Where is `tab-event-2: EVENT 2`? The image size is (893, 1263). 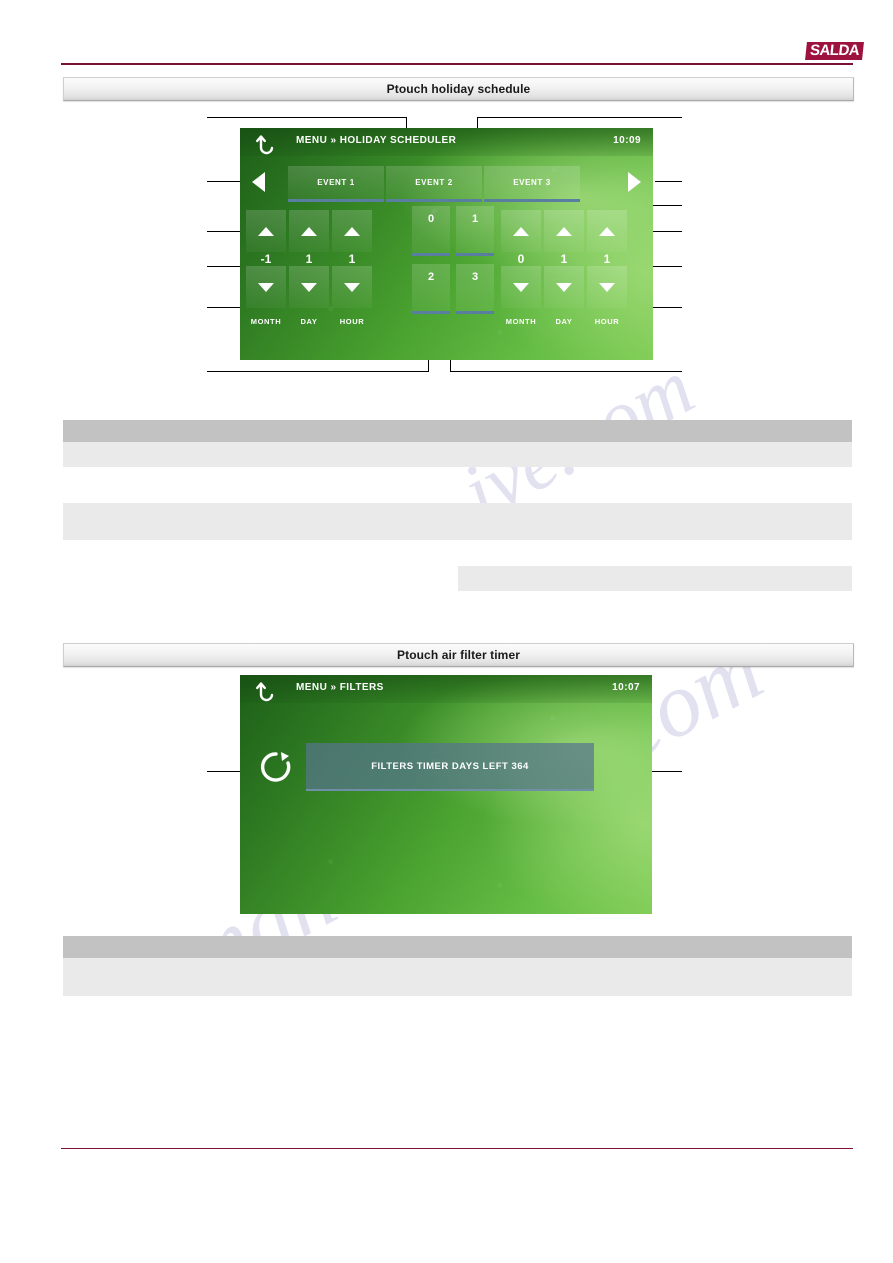 tab-event-2: EVENT 2 is located at coordinates (434, 184).